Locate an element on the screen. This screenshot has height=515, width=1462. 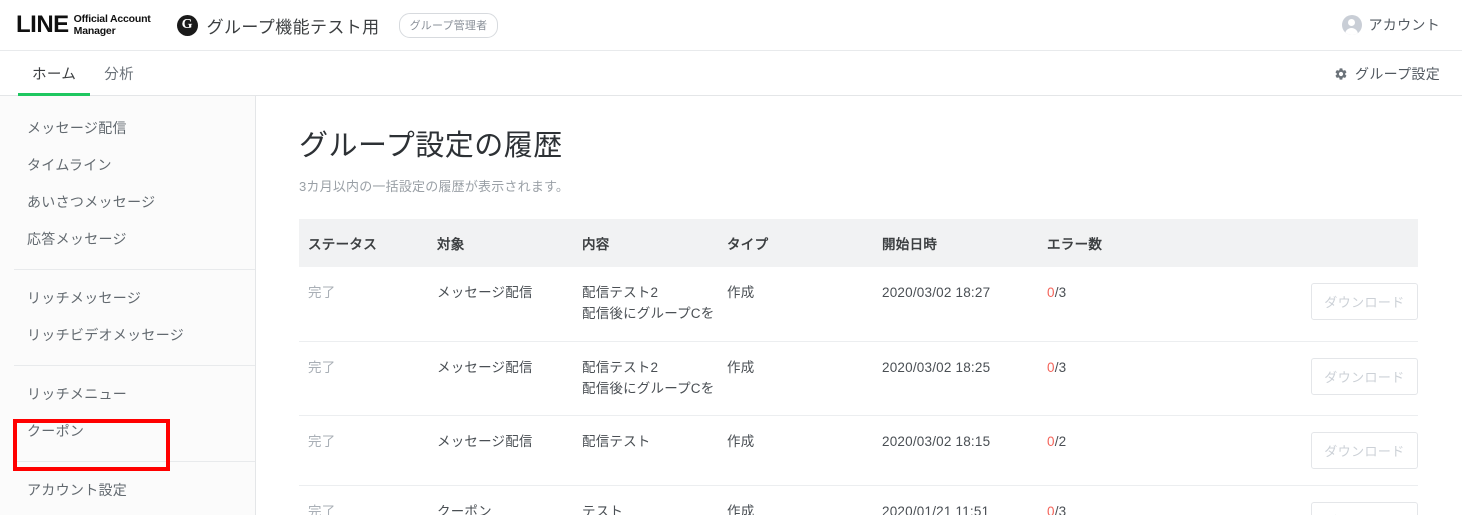
group-settings-button: グループ設定 is located at coordinates (1387, 74).